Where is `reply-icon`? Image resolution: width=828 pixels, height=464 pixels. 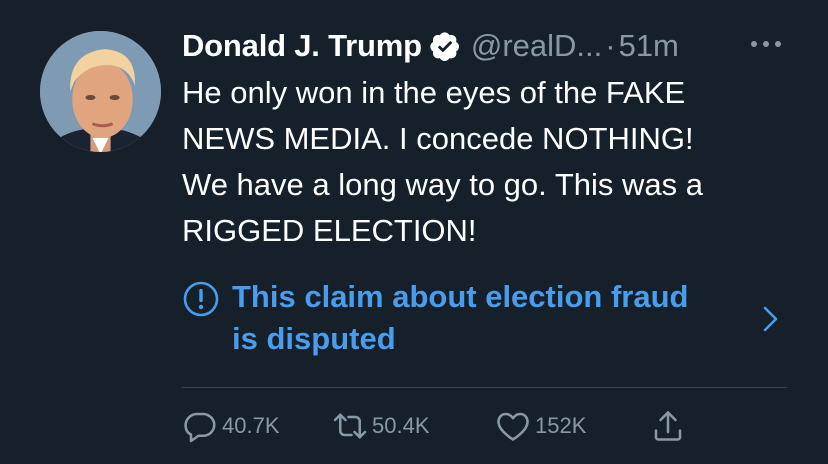
reply-icon is located at coordinates (200, 427).